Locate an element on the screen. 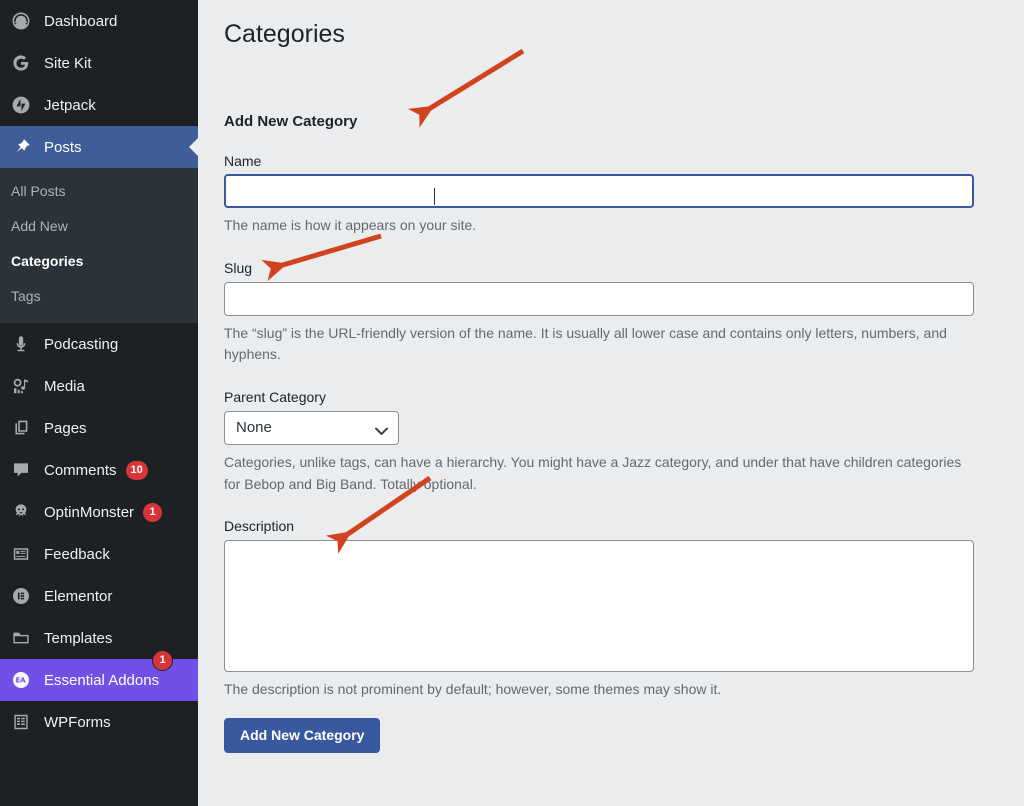 The height and width of the screenshot is (806, 1024). sidebar-item-label: WPForms is located at coordinates (77, 722).